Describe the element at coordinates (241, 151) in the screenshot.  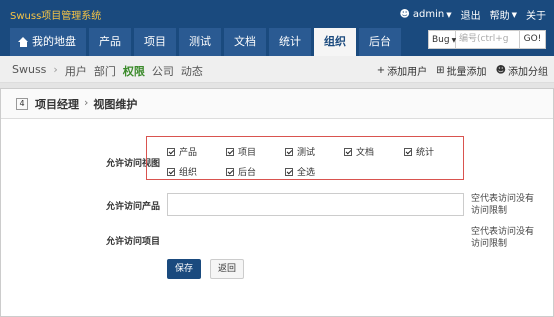
I see `view-checkbox-project: 项目` at that location.